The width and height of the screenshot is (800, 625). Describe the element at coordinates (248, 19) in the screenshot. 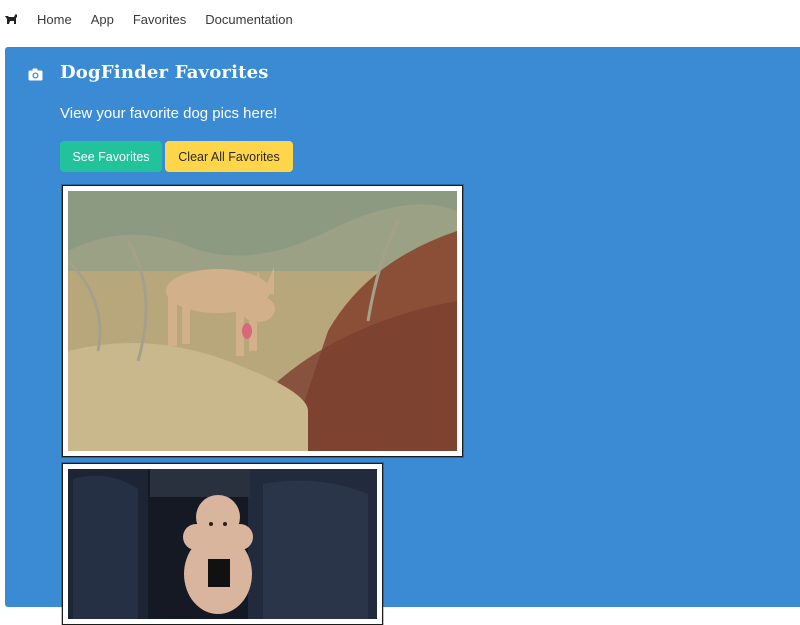

I see `nav-documentation-link: Documentation` at that location.